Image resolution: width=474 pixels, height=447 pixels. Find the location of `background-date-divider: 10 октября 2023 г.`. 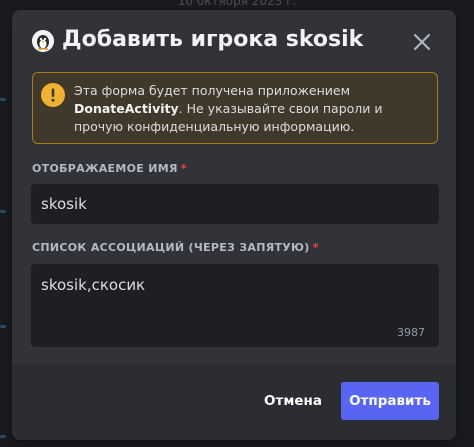

background-date-divider: 10 октября 2023 г. is located at coordinates (237, 4).